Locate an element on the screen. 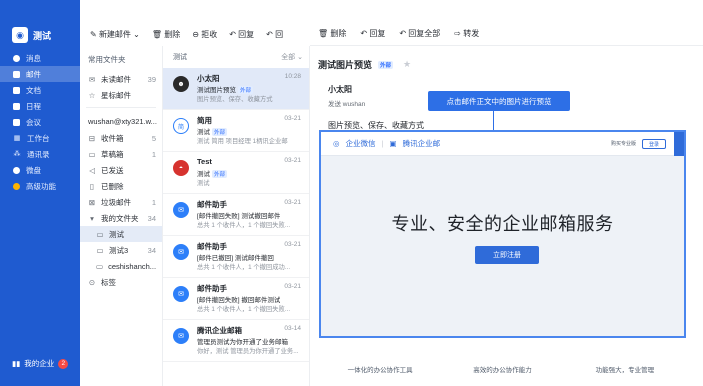 The height and width of the screenshot is (386, 703). folder-label: 我的文件夹 is located at coordinates (120, 218).